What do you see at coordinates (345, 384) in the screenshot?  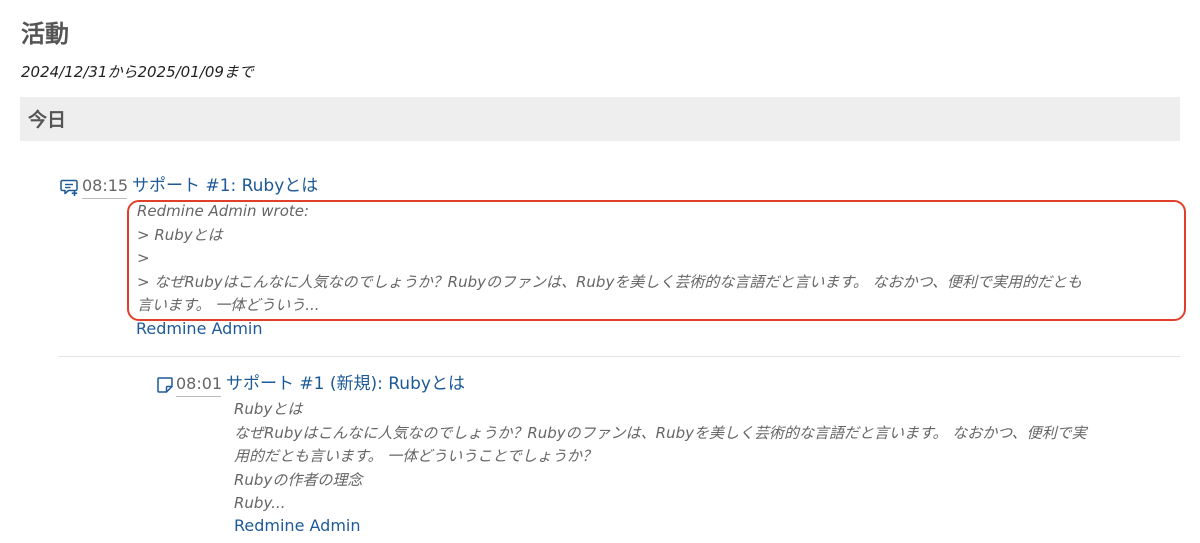 I see `entry-title-link: サポート #1 (新規): Rubyとは` at bounding box center [345, 384].